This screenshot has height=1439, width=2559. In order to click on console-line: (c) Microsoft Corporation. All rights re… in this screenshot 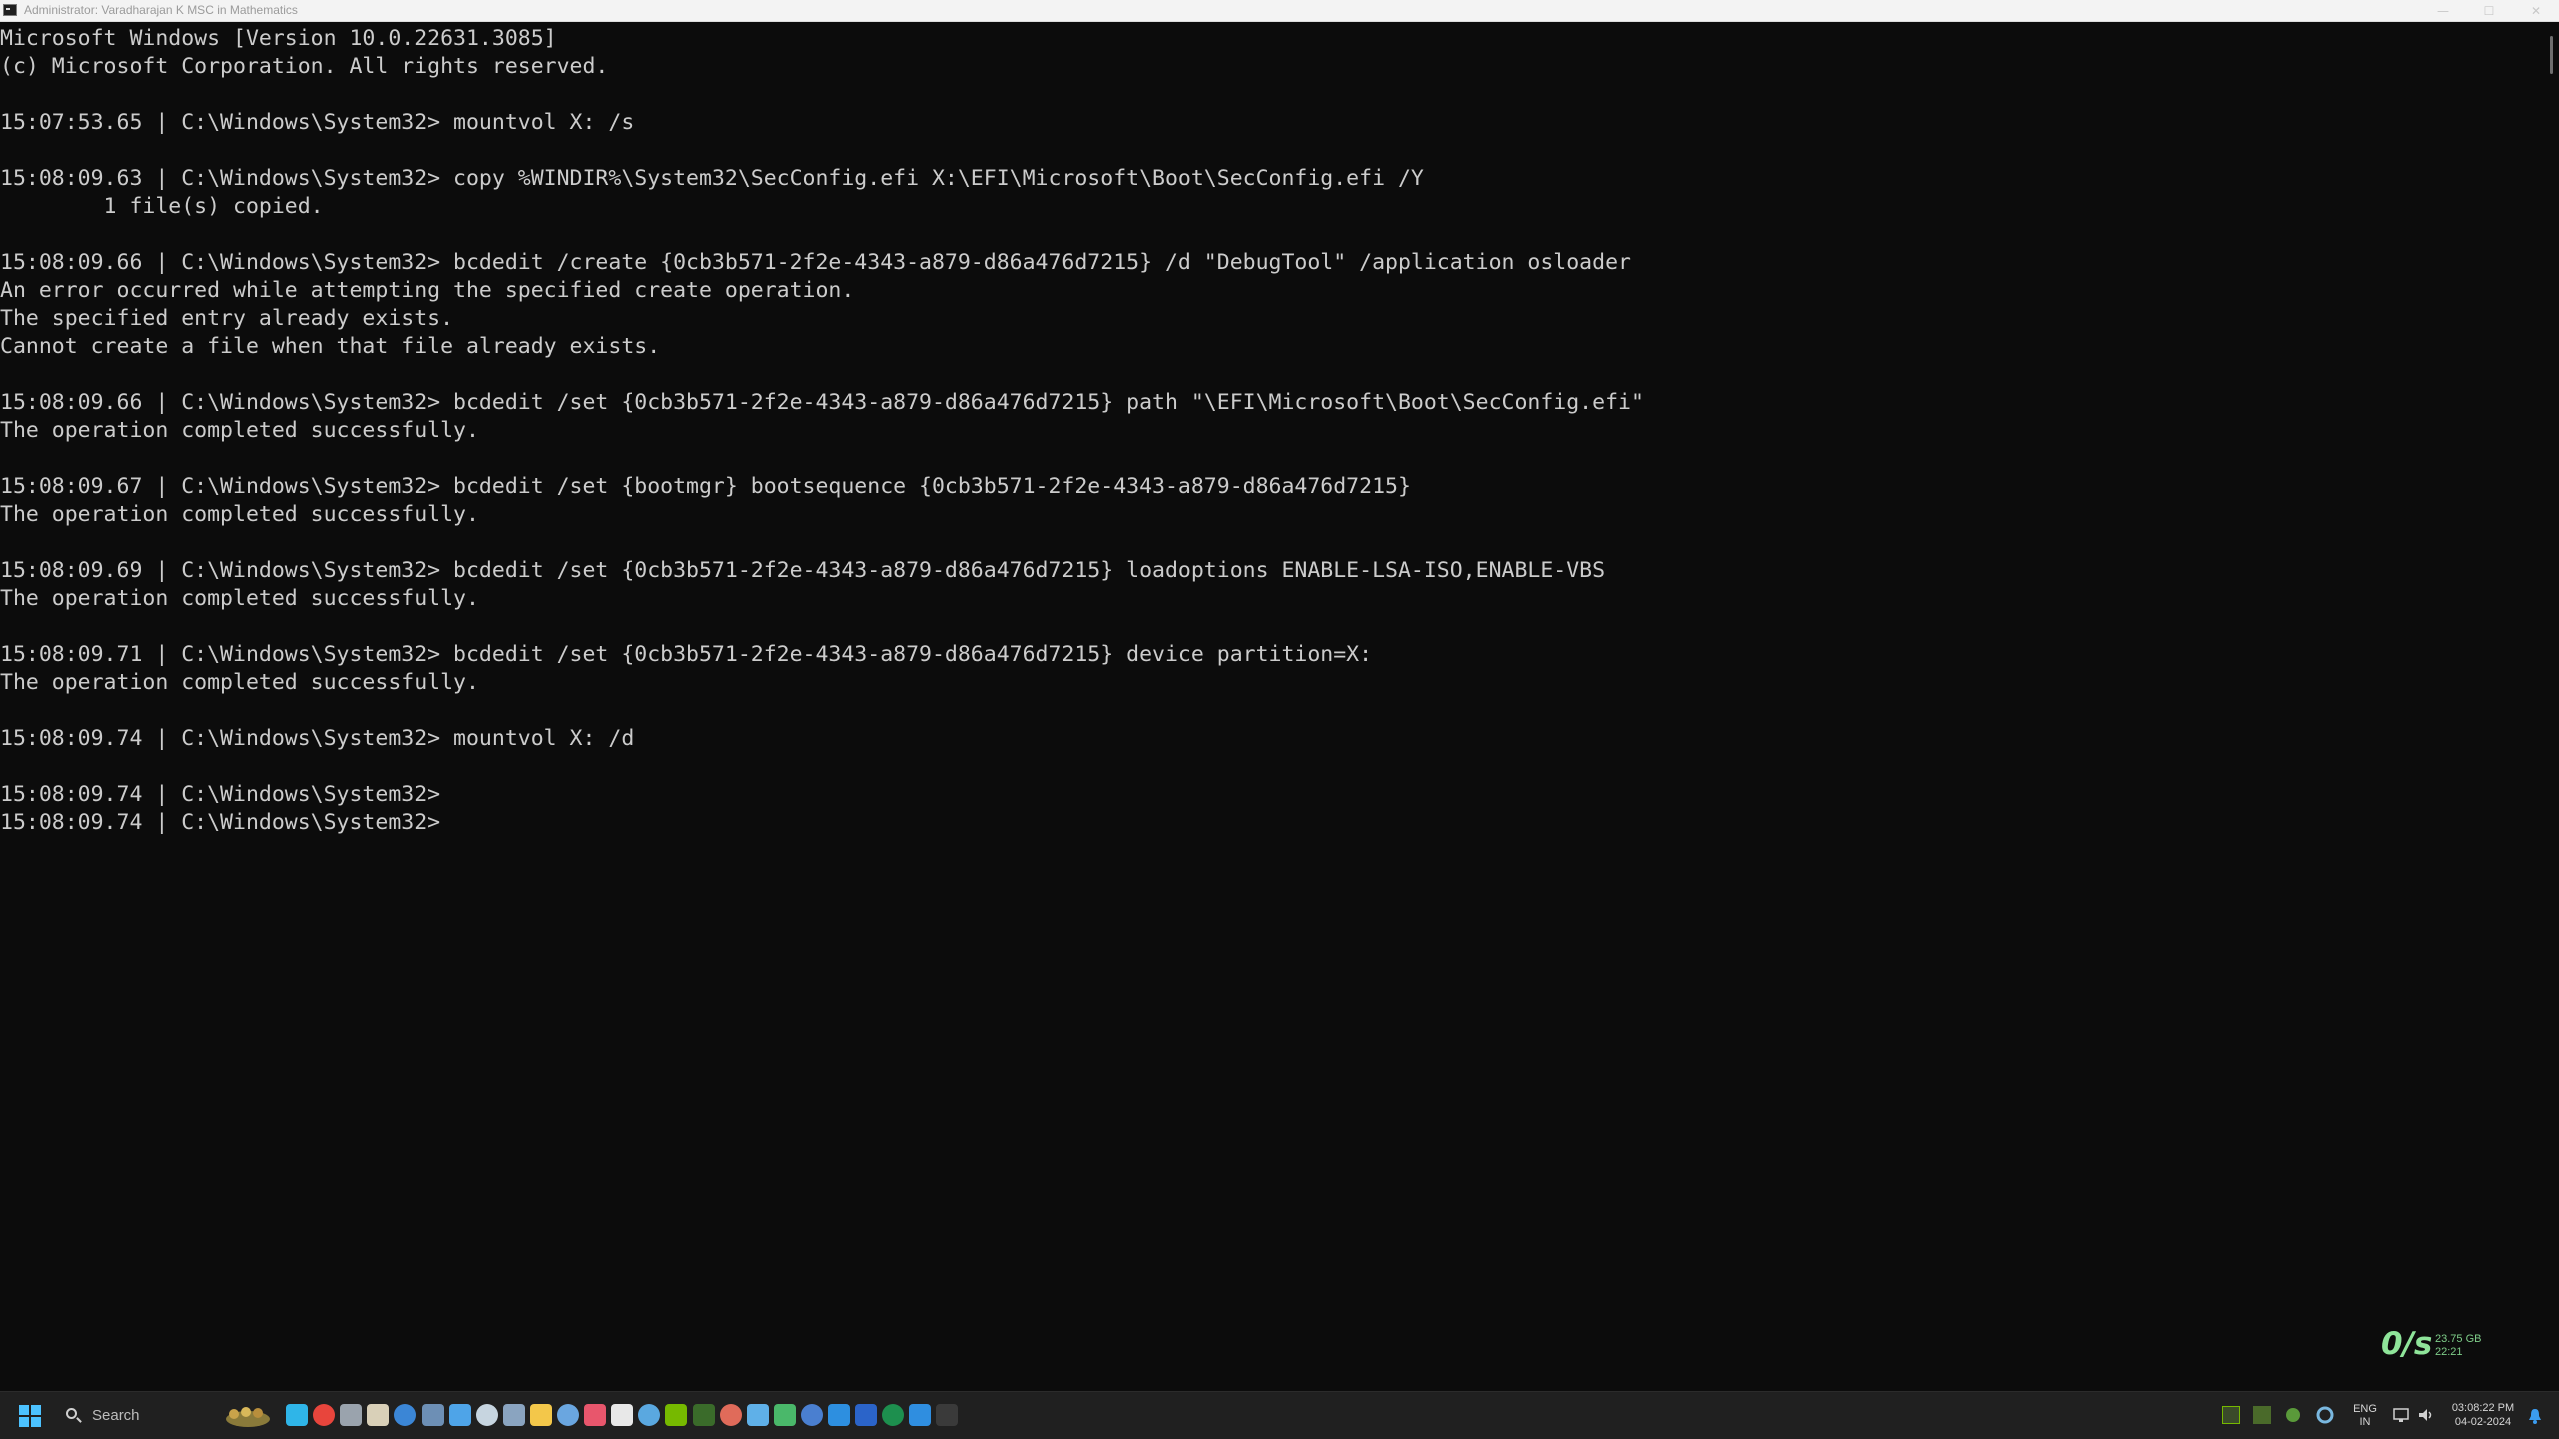, I will do `click(304, 66)`.